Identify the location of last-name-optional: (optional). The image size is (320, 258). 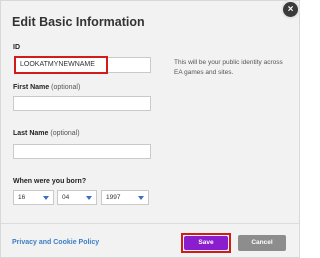
(65, 133).